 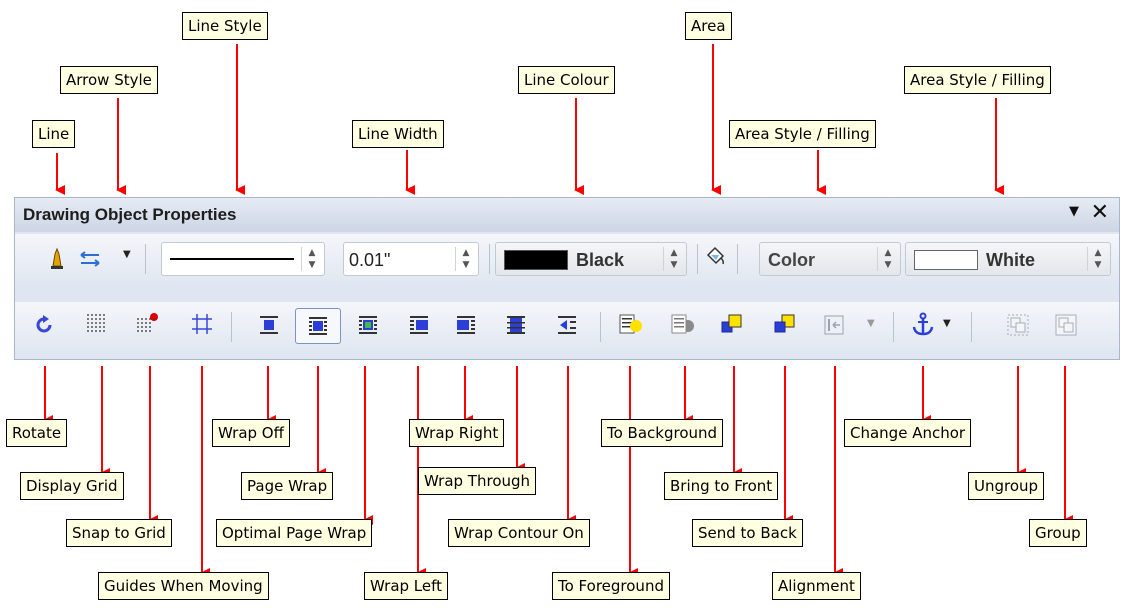 I want to click on guides-icon, so click(x=202, y=324).